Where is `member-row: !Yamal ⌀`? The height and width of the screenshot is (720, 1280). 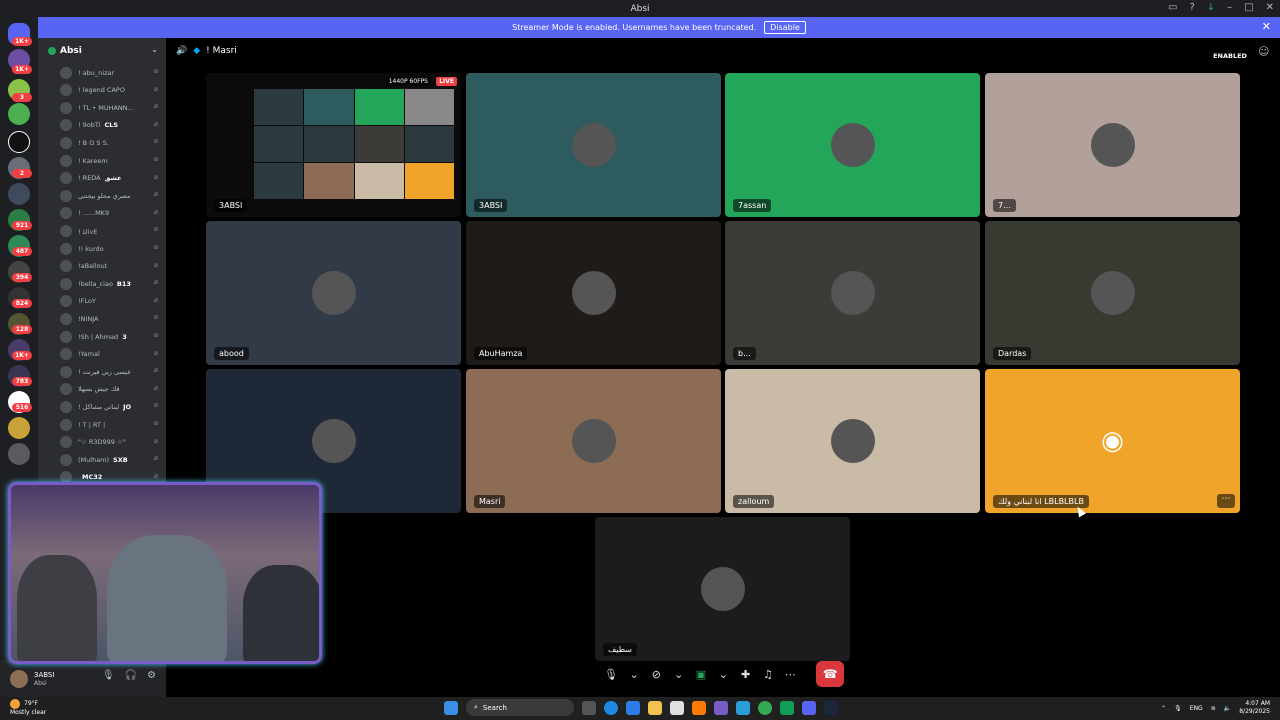 member-row: !Yamal ⌀ is located at coordinates (112, 354).